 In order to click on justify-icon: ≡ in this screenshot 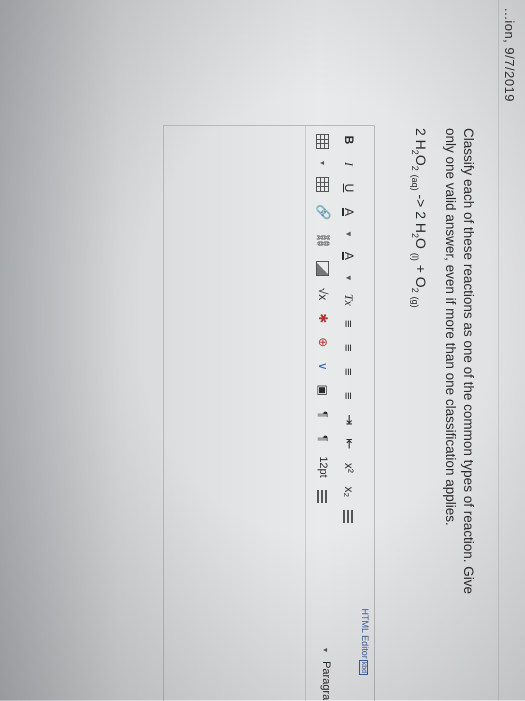, I will do `click(349, 396)`.